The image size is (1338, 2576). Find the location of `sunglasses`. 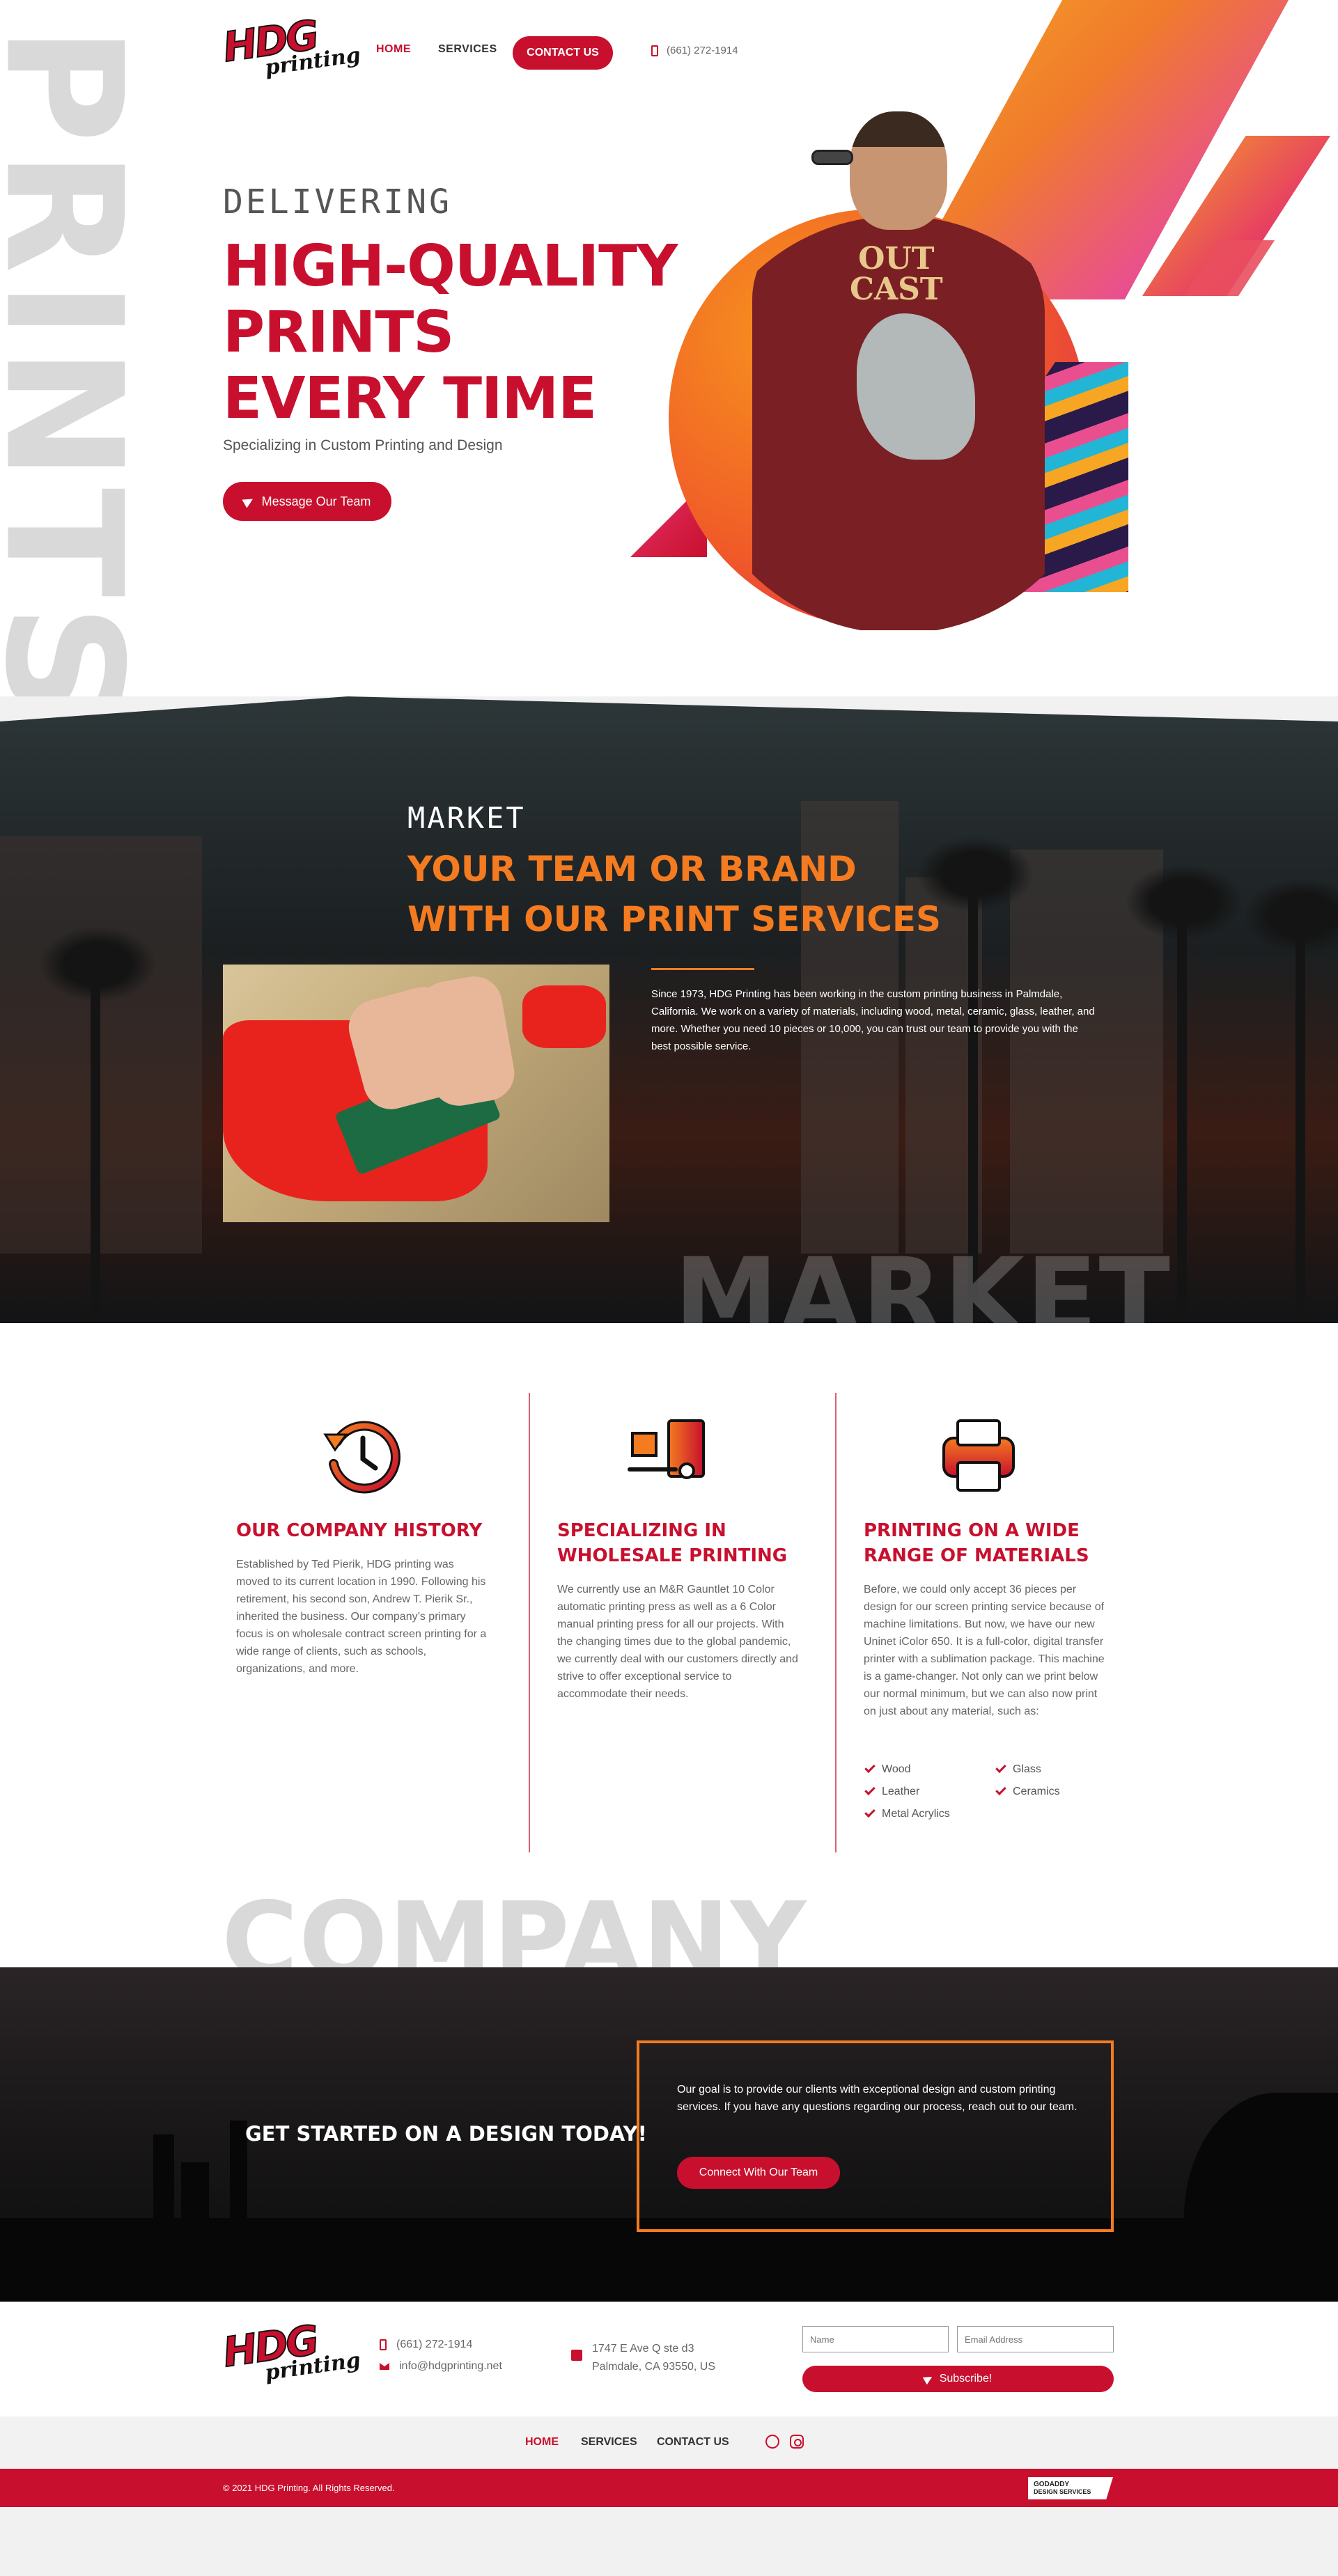

sunglasses is located at coordinates (832, 157).